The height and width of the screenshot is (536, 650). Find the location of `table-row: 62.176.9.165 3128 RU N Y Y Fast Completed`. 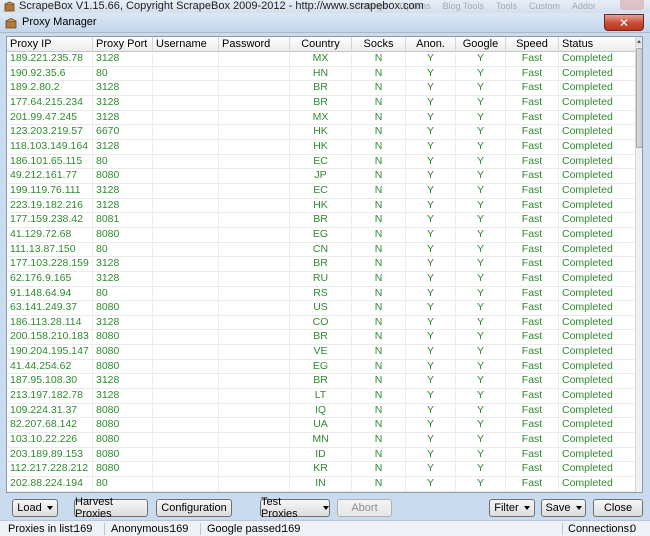

table-row: 62.176.9.165 3128 RU N Y Y Fast Completed is located at coordinates (322, 279).